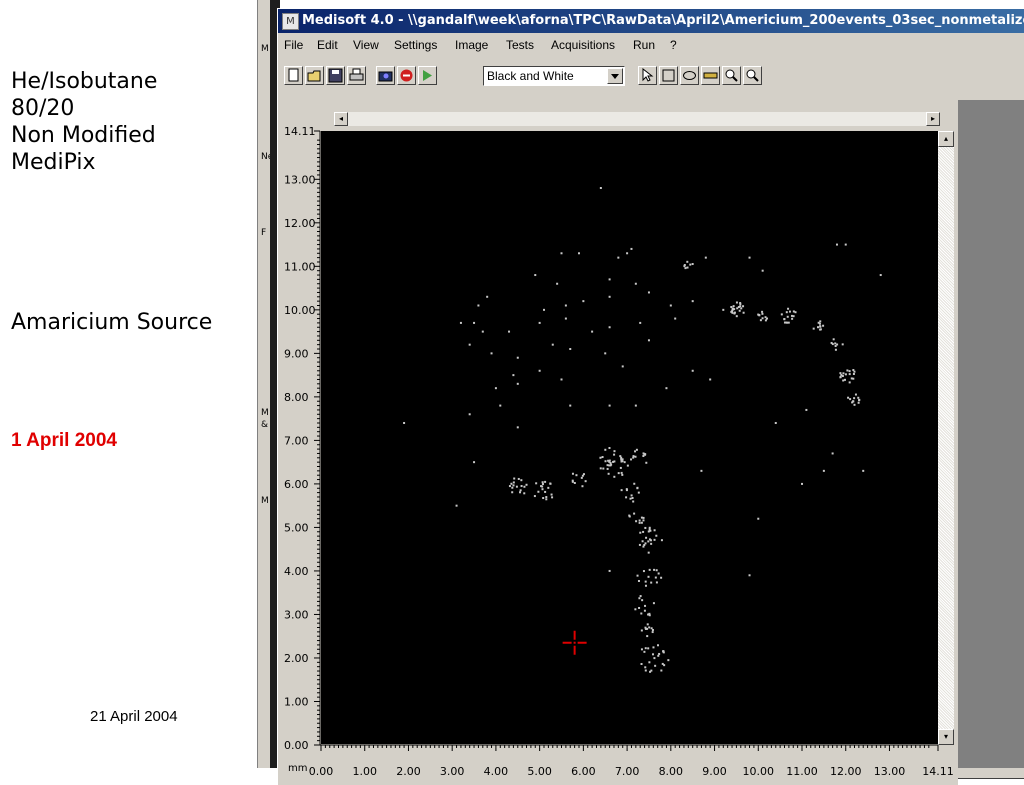 The height and width of the screenshot is (785, 1024). Describe the element at coordinates (644, 45) in the screenshot. I see `menu-run: Run` at that location.